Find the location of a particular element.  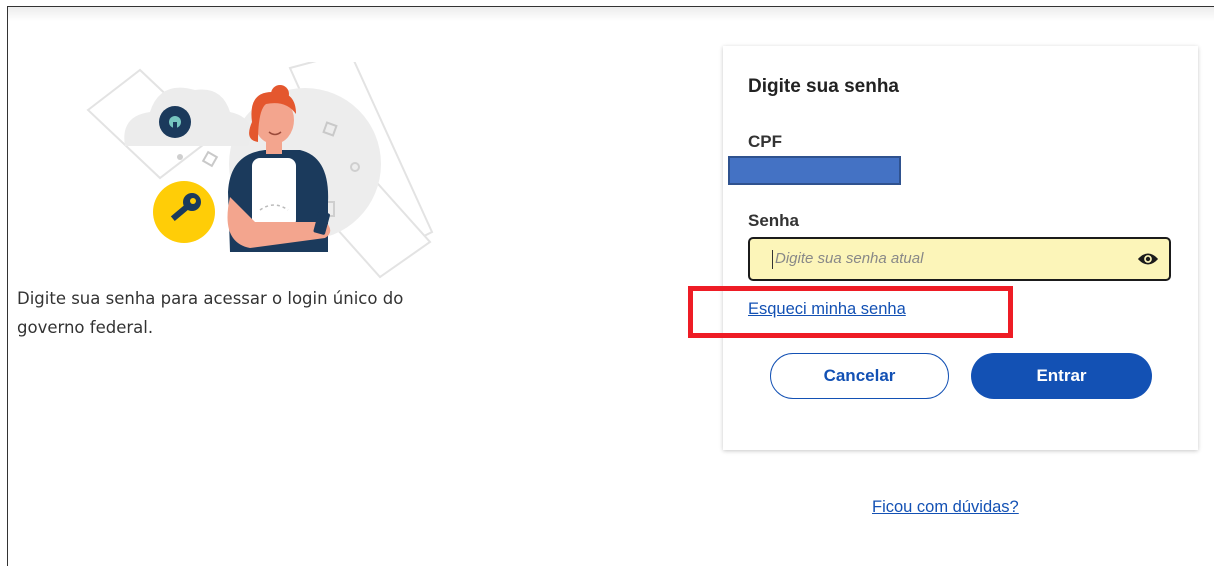

card-title: Digite sua senha is located at coordinates (823, 86).